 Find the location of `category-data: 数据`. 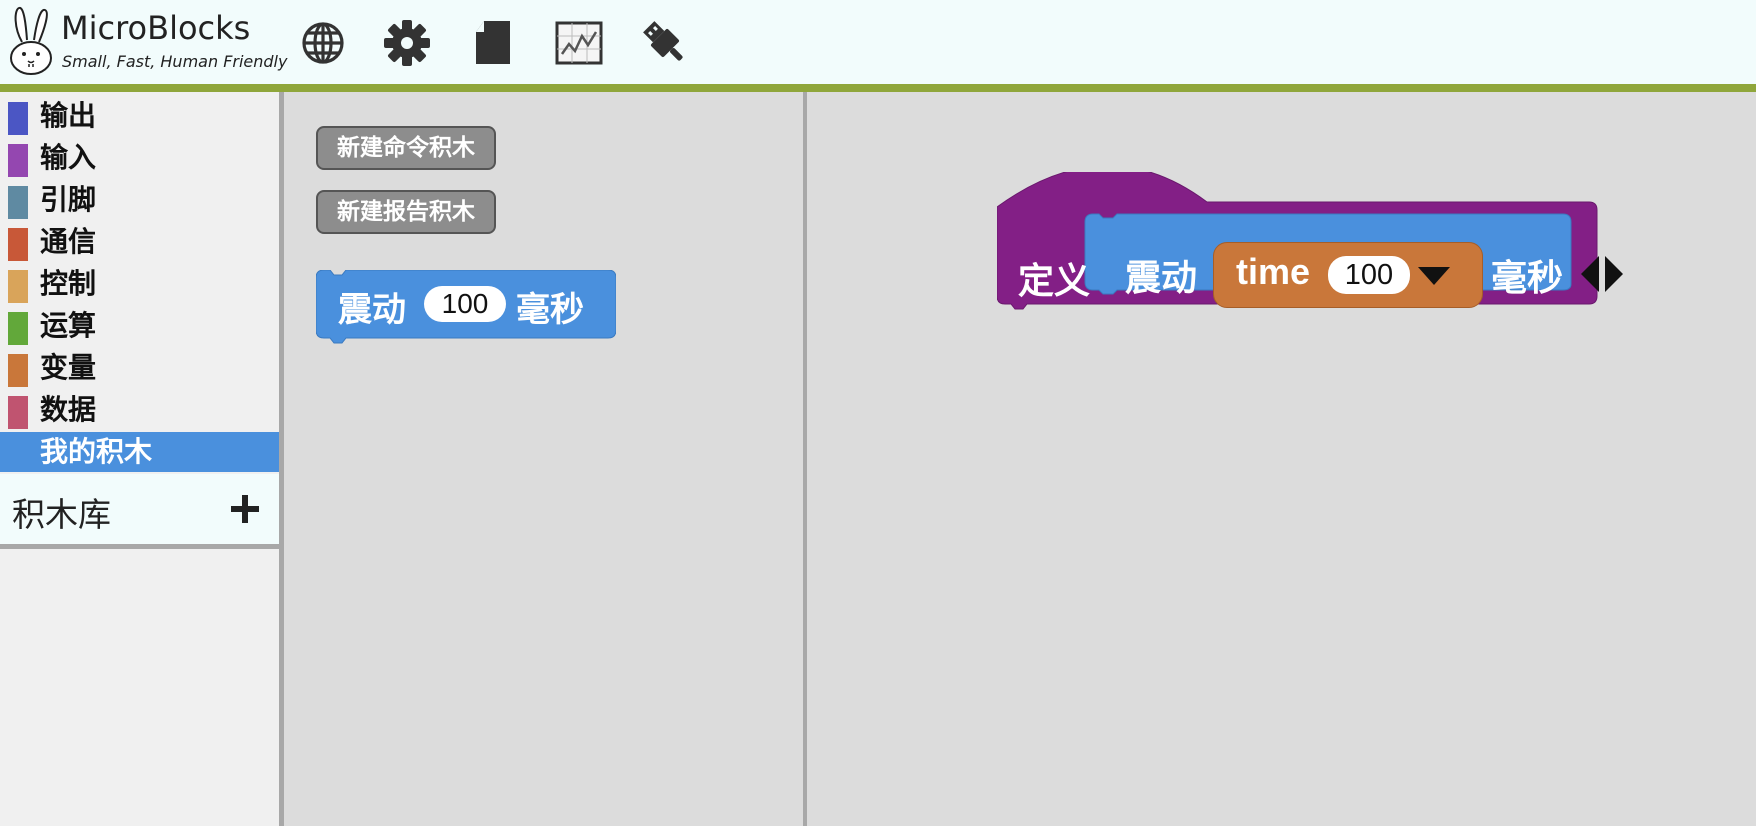

category-data: 数据 is located at coordinates (139, 410).